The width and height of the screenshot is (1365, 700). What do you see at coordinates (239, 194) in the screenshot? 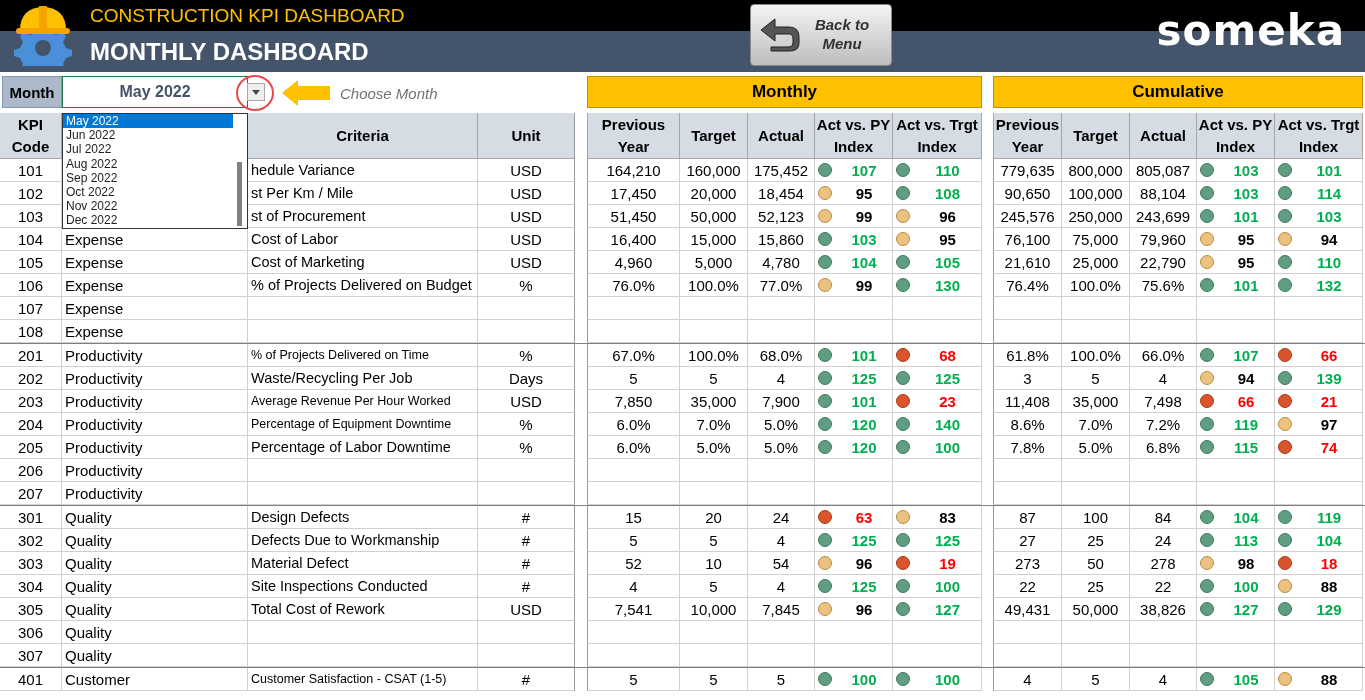
I see `scrollbar-thumb` at bounding box center [239, 194].